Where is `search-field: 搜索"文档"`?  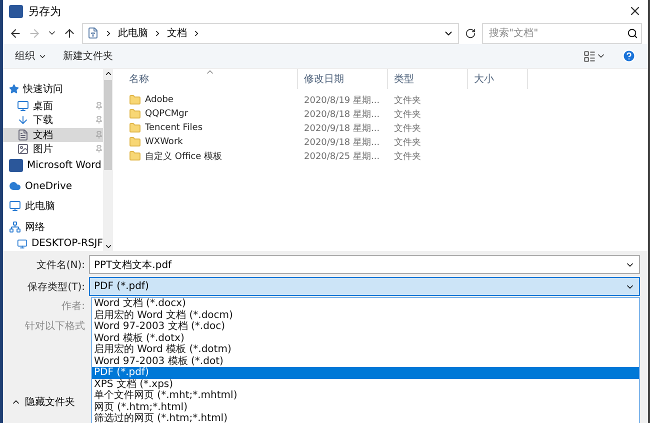 search-field: 搜索"文档" is located at coordinates (562, 33).